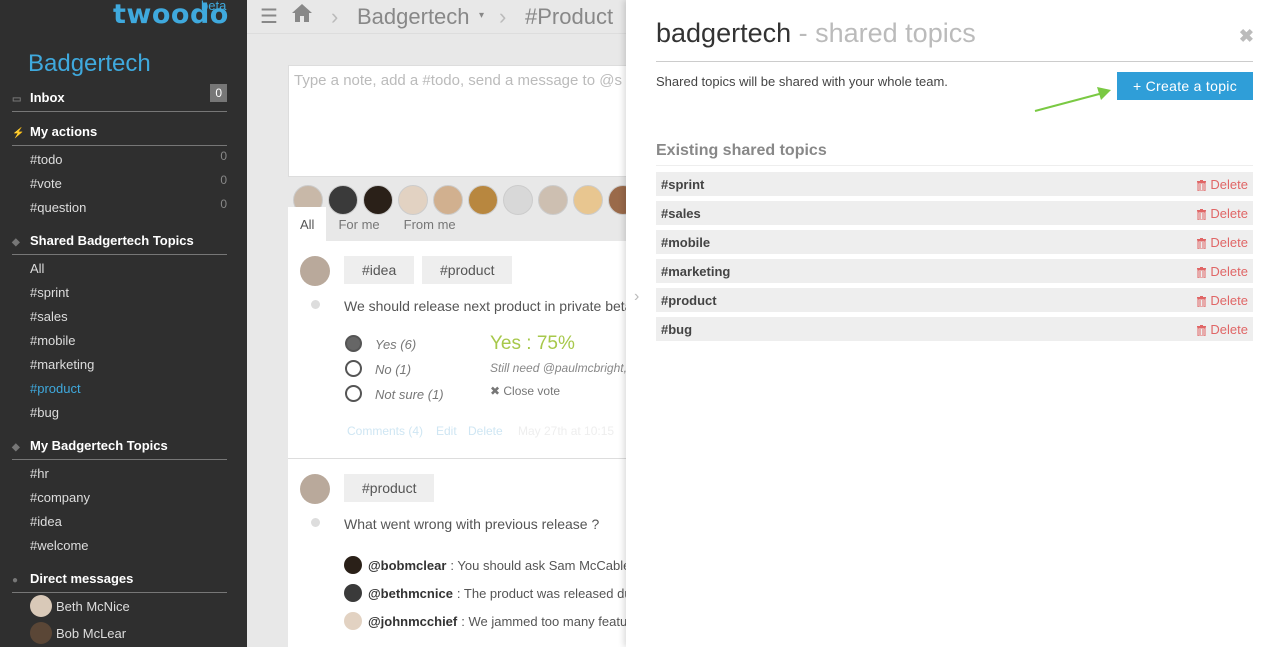 The height and width of the screenshot is (647, 1268). Describe the element at coordinates (954, 242) in the screenshot. I see `topic-row: #mobile Delete` at that location.